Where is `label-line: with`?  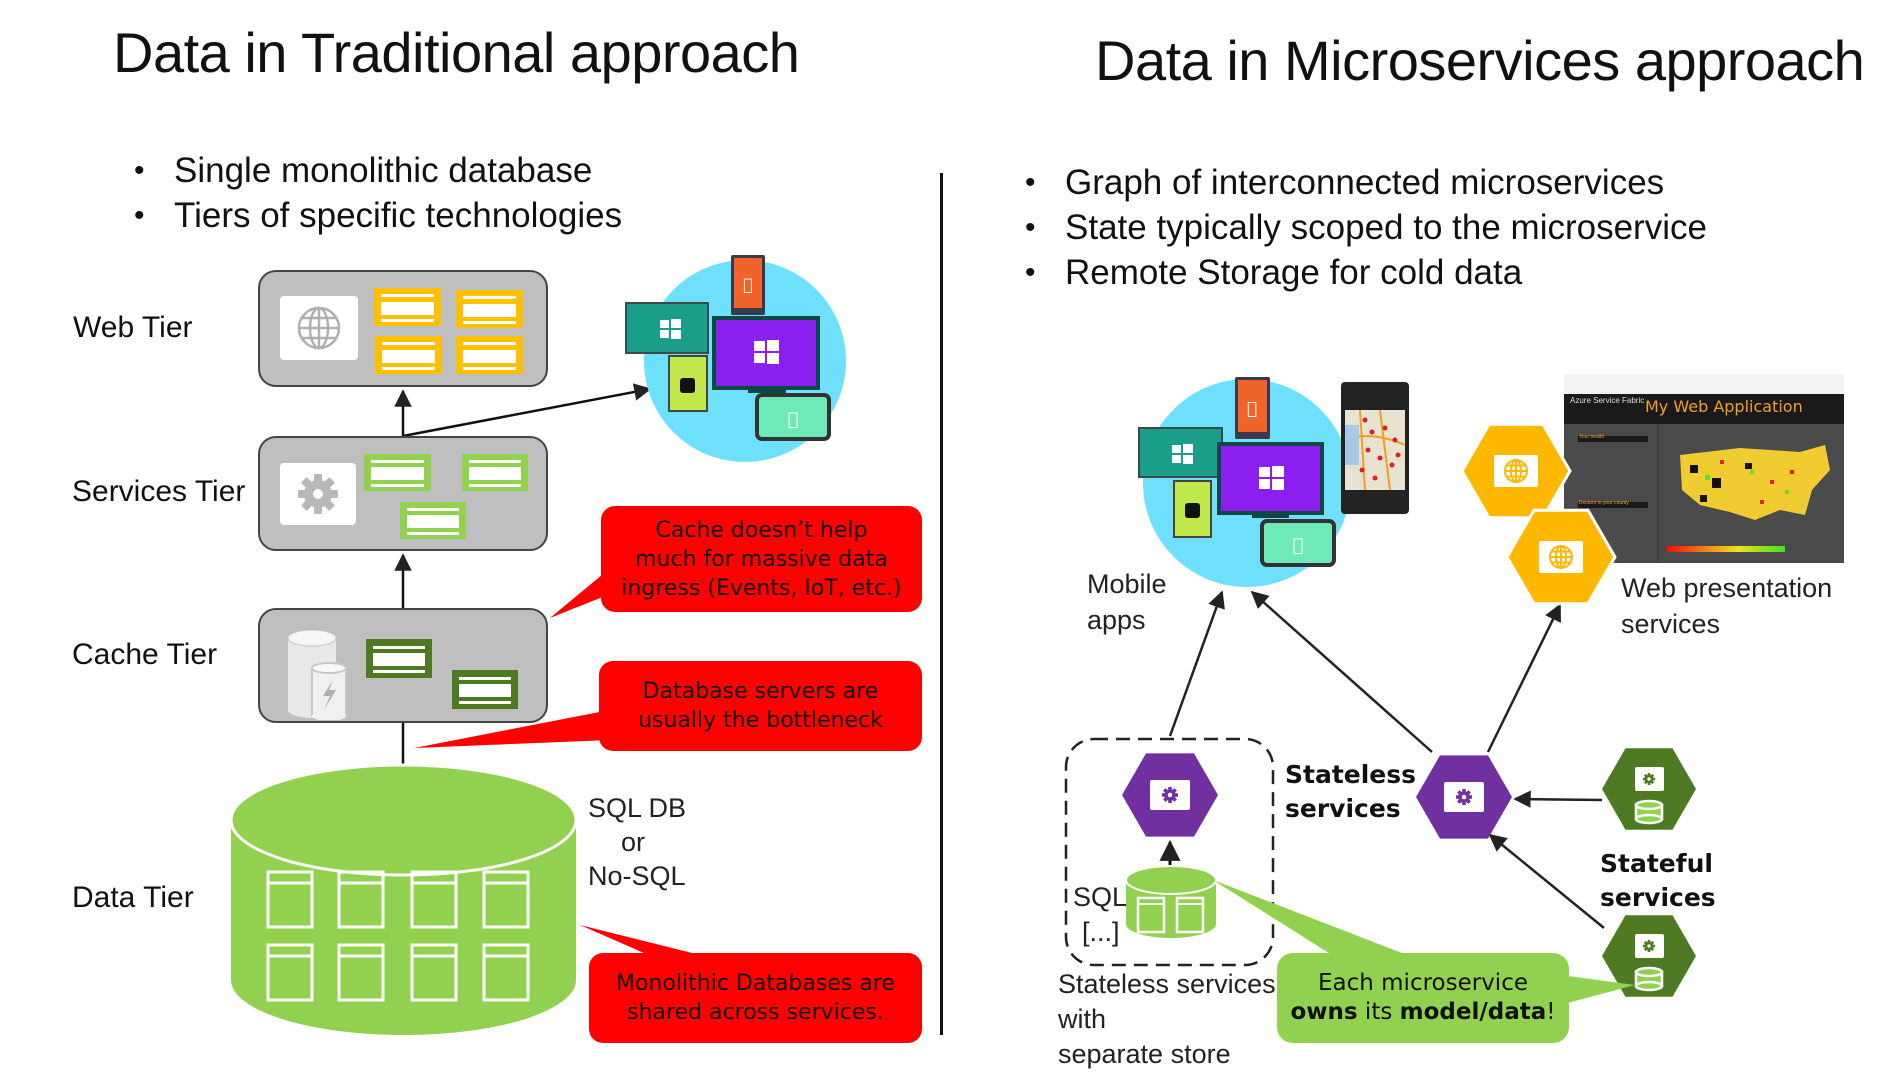
label-line: with is located at coordinates (1082, 1019).